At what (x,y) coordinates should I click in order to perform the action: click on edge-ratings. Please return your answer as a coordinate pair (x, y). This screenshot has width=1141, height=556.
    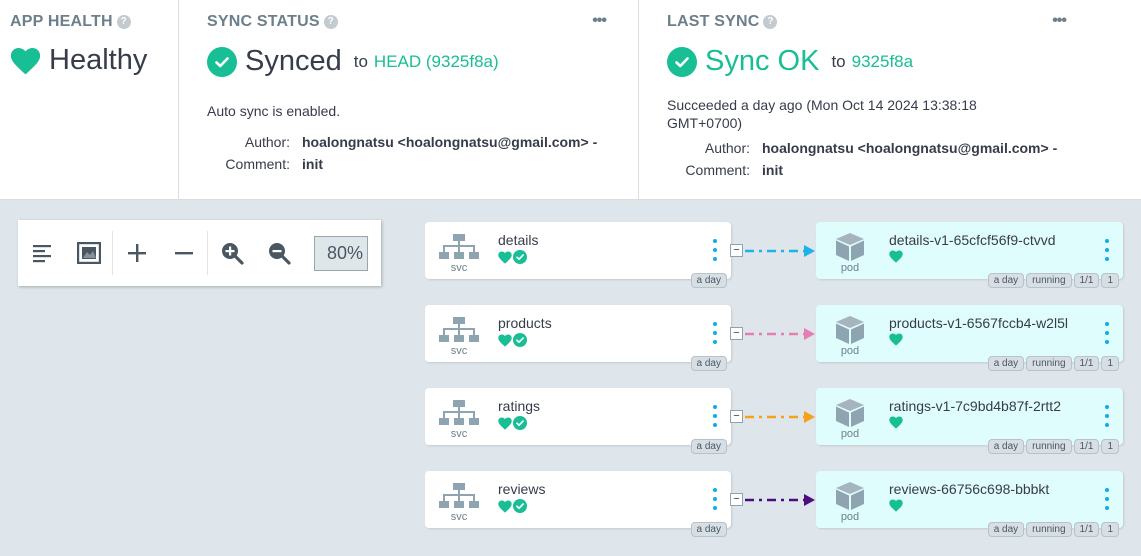
    Looking at the image, I should click on (780, 417).